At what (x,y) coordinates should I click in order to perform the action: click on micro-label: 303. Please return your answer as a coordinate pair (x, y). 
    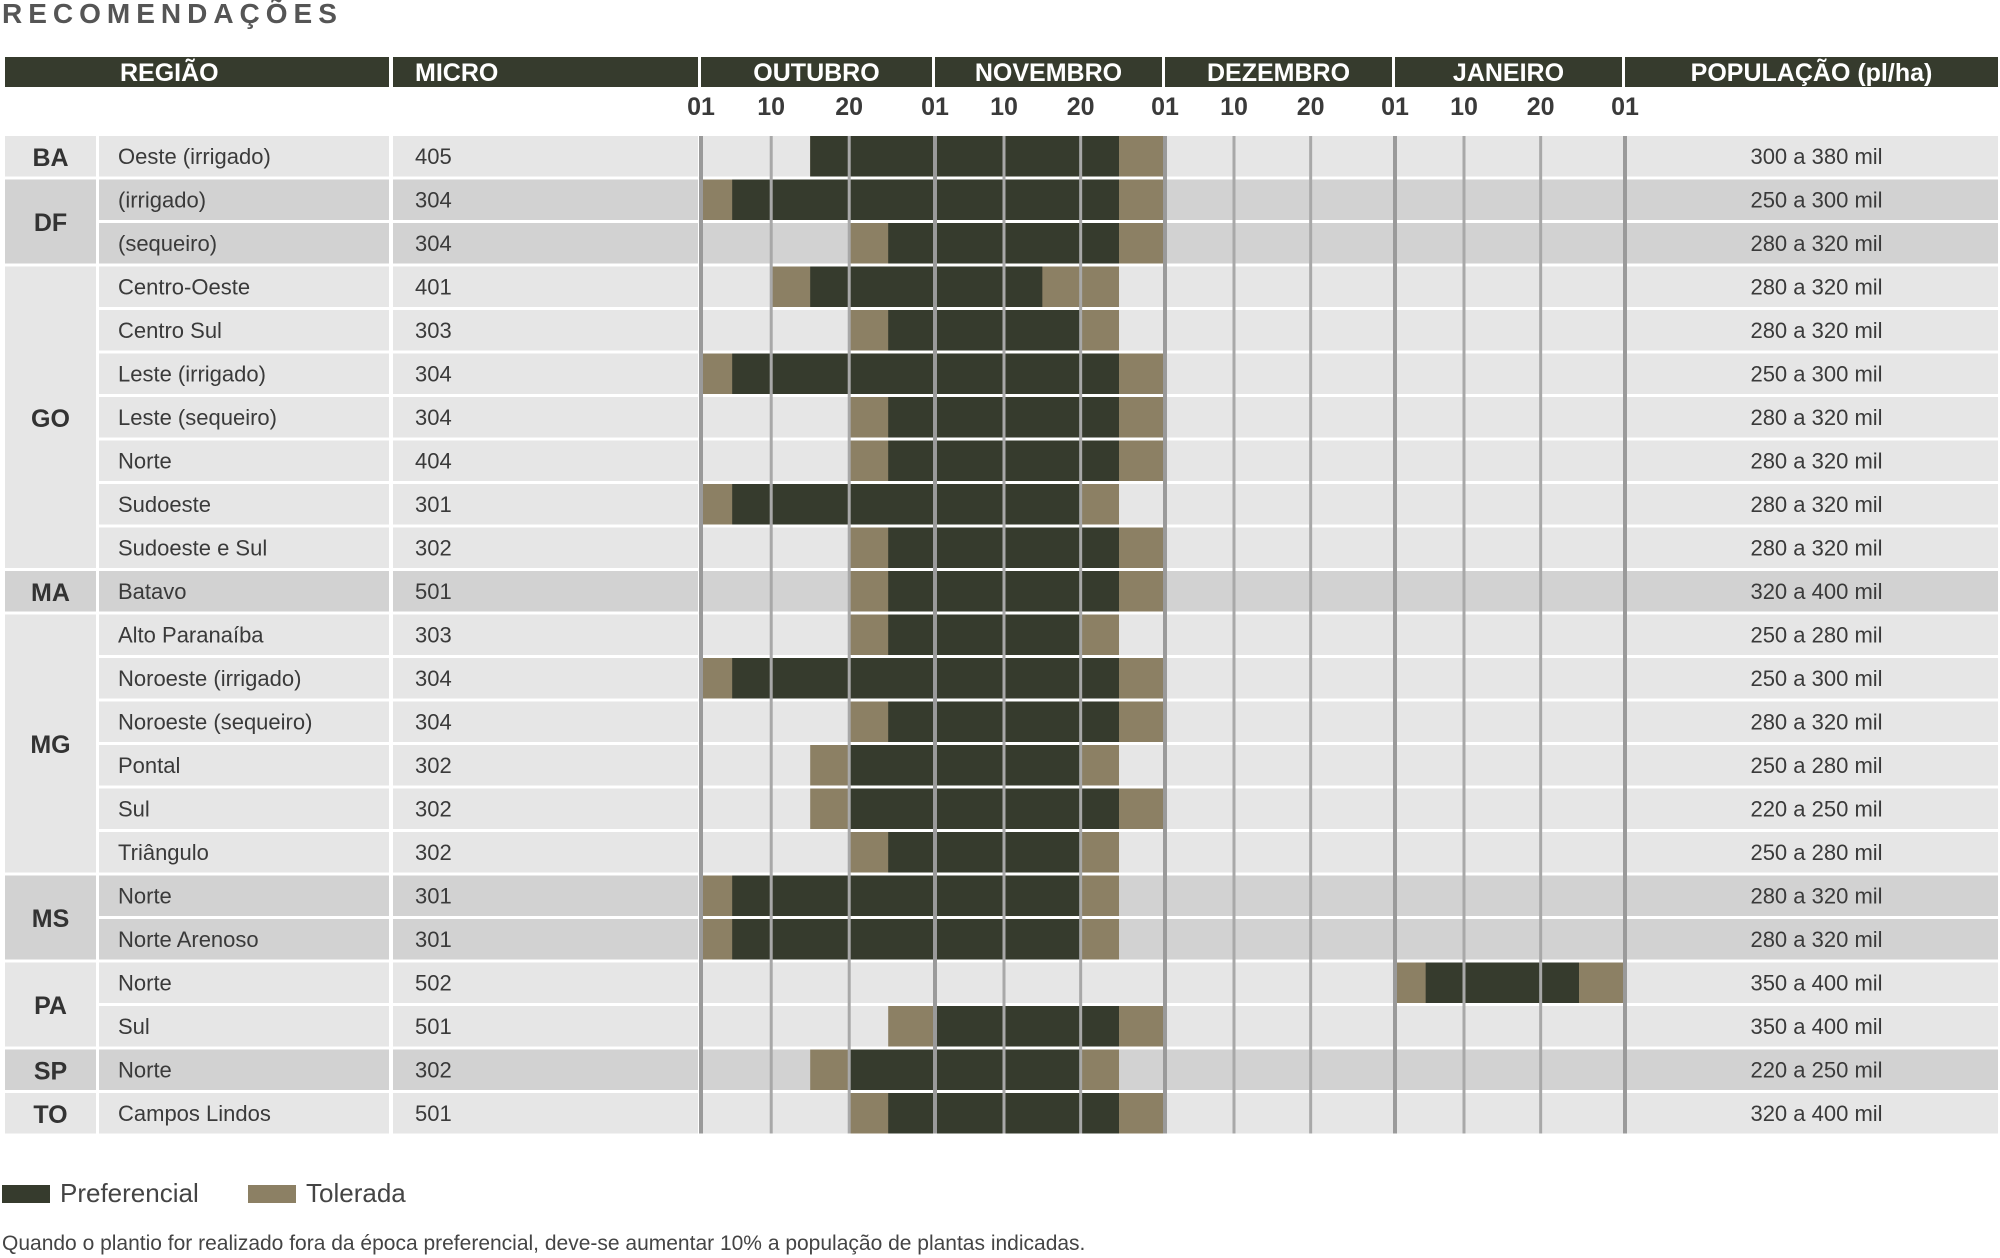
    Looking at the image, I should click on (433, 330).